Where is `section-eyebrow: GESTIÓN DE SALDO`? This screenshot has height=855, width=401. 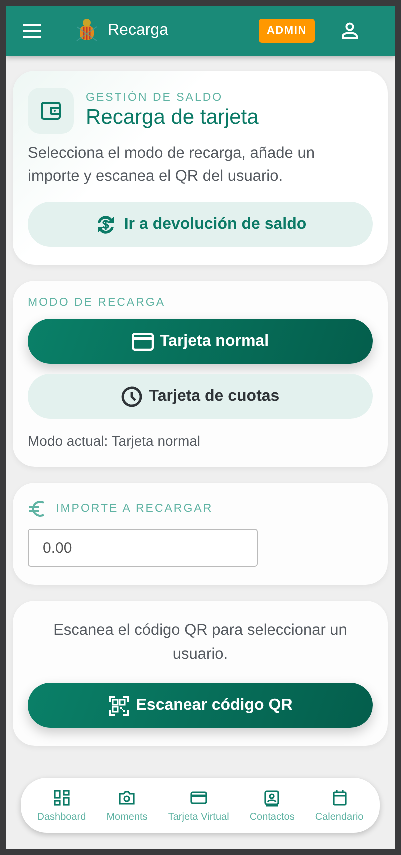
section-eyebrow: GESTIÓN DE SALDO is located at coordinates (155, 98).